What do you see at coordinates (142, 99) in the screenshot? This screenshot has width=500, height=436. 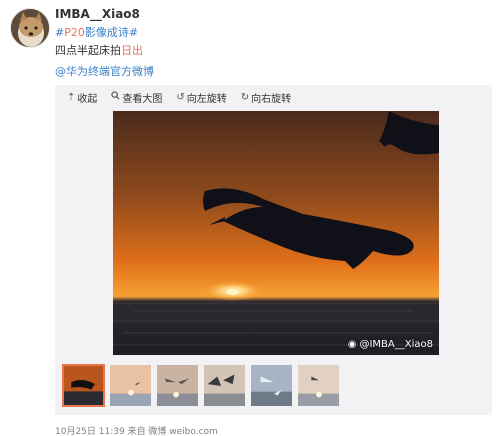 I see `view-large-label: 查看大图` at bounding box center [142, 99].